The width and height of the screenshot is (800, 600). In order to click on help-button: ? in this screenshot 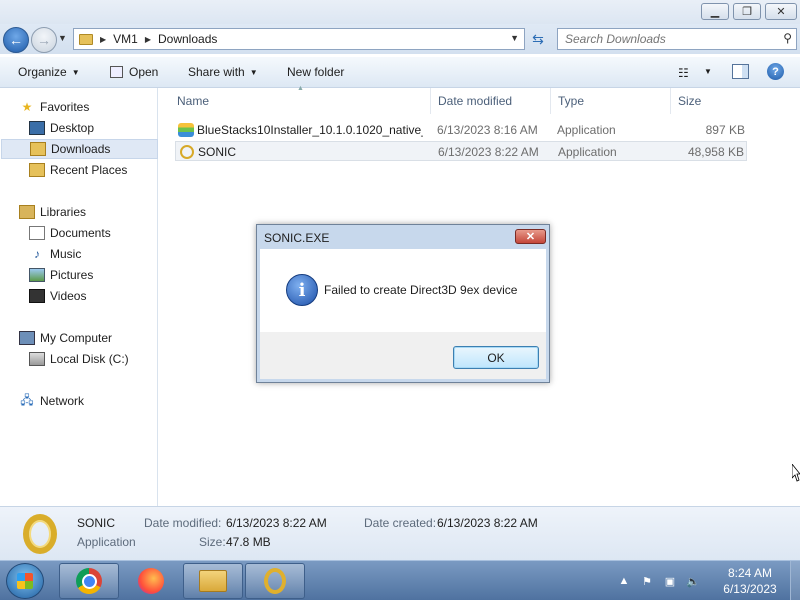, I will do `click(775, 71)`.